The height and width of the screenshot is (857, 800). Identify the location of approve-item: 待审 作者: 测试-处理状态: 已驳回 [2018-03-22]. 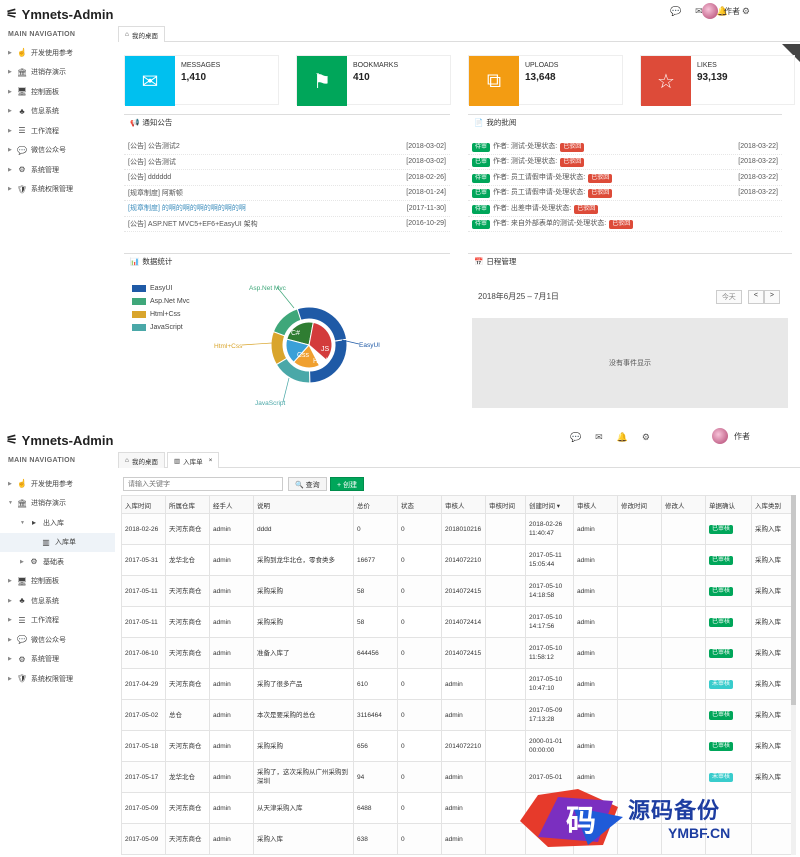
(625, 147).